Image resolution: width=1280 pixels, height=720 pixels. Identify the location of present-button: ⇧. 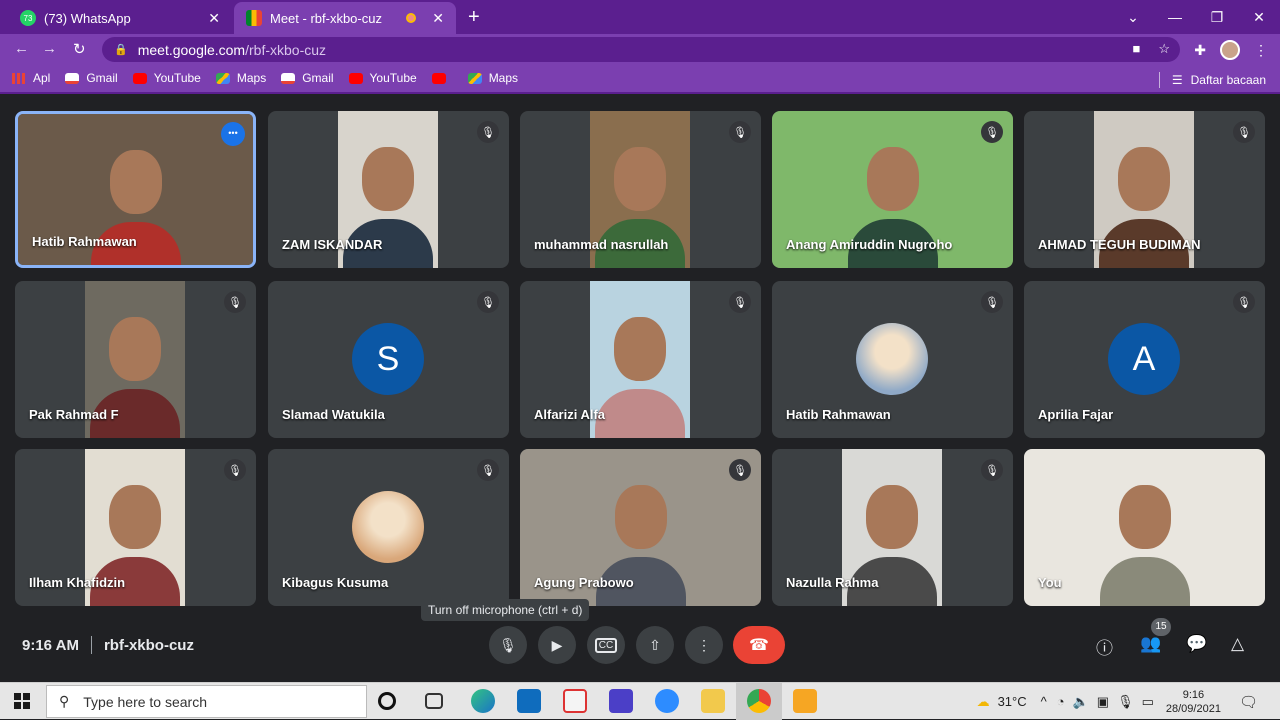
(655, 645).